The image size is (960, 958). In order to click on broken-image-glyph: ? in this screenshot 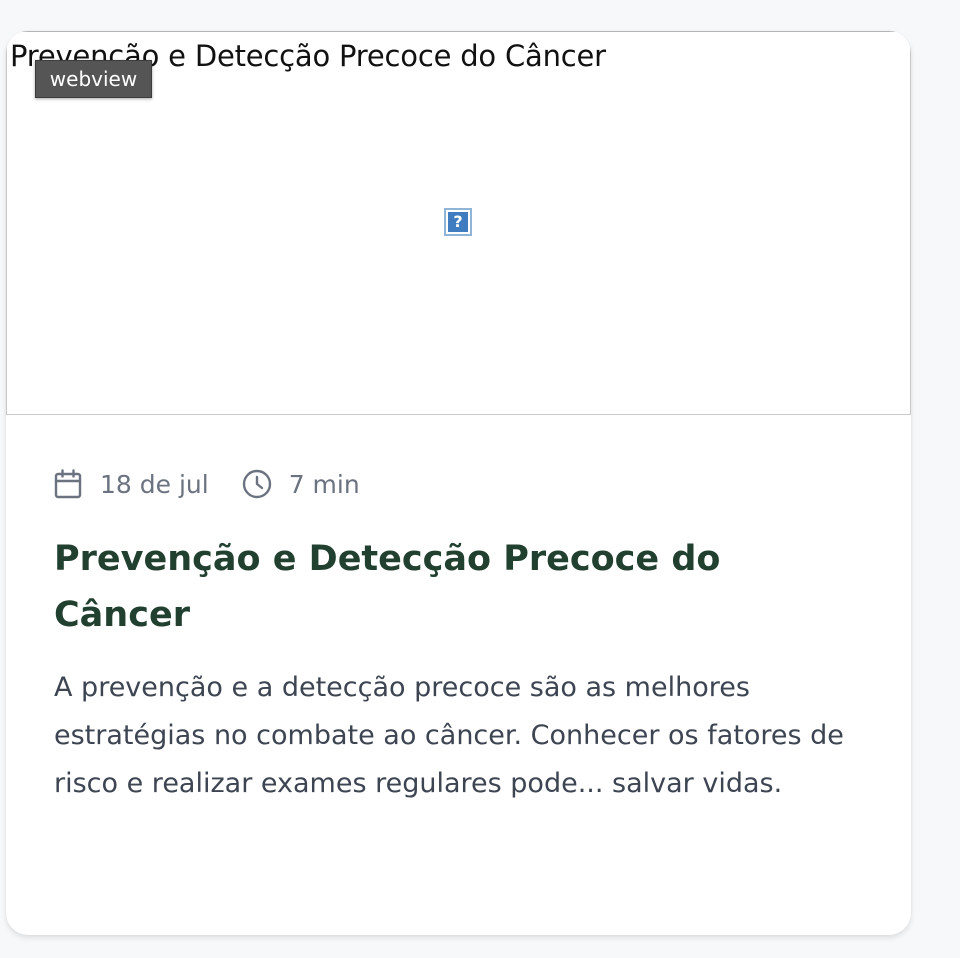, I will do `click(458, 222)`.